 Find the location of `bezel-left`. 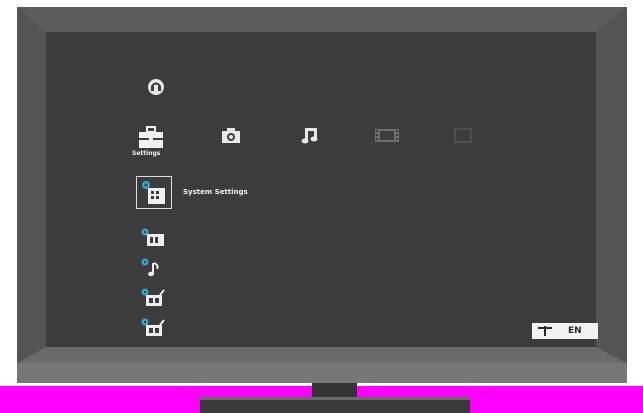

bezel-left is located at coordinates (31, 185).